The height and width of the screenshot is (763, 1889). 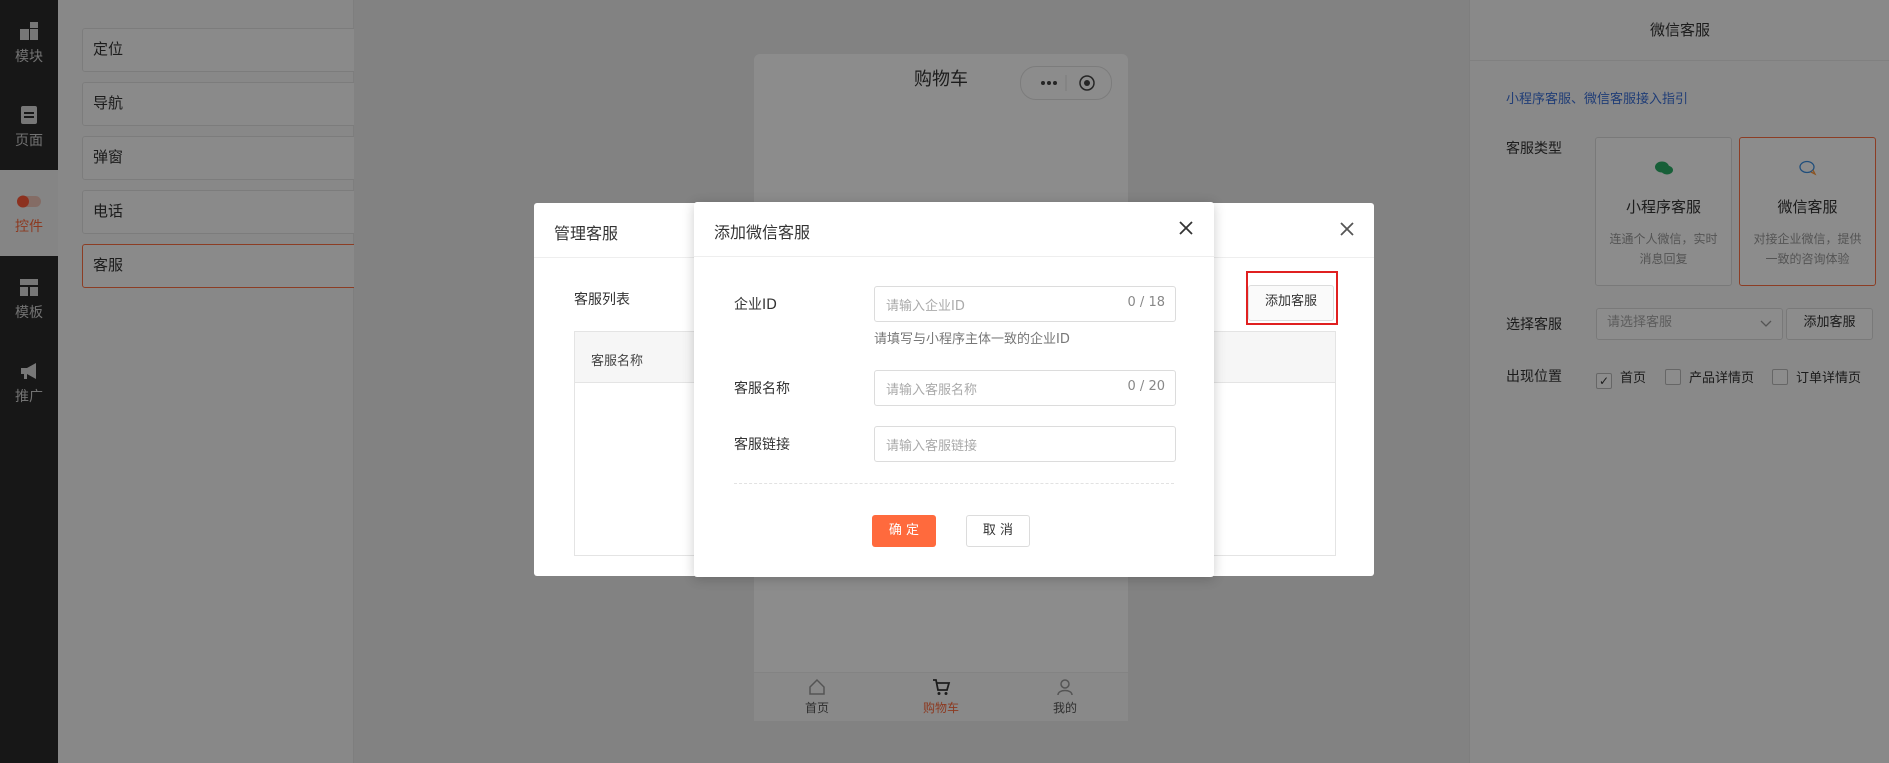 I want to click on service-name-counter: 0 / 20, so click(x=1146, y=386).